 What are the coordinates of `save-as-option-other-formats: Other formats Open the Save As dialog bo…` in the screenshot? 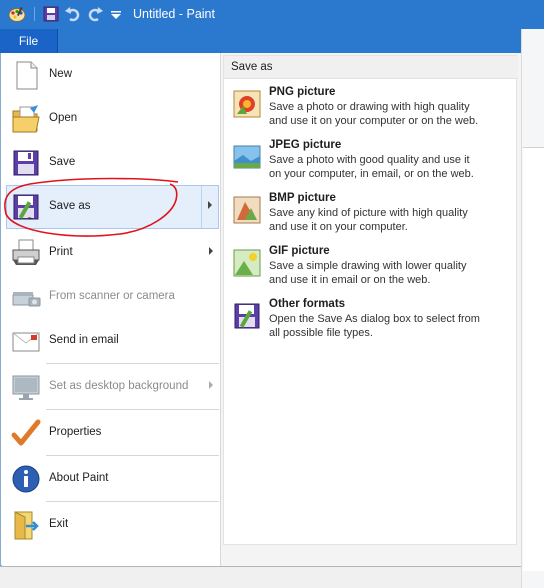 It's located at (371, 322).